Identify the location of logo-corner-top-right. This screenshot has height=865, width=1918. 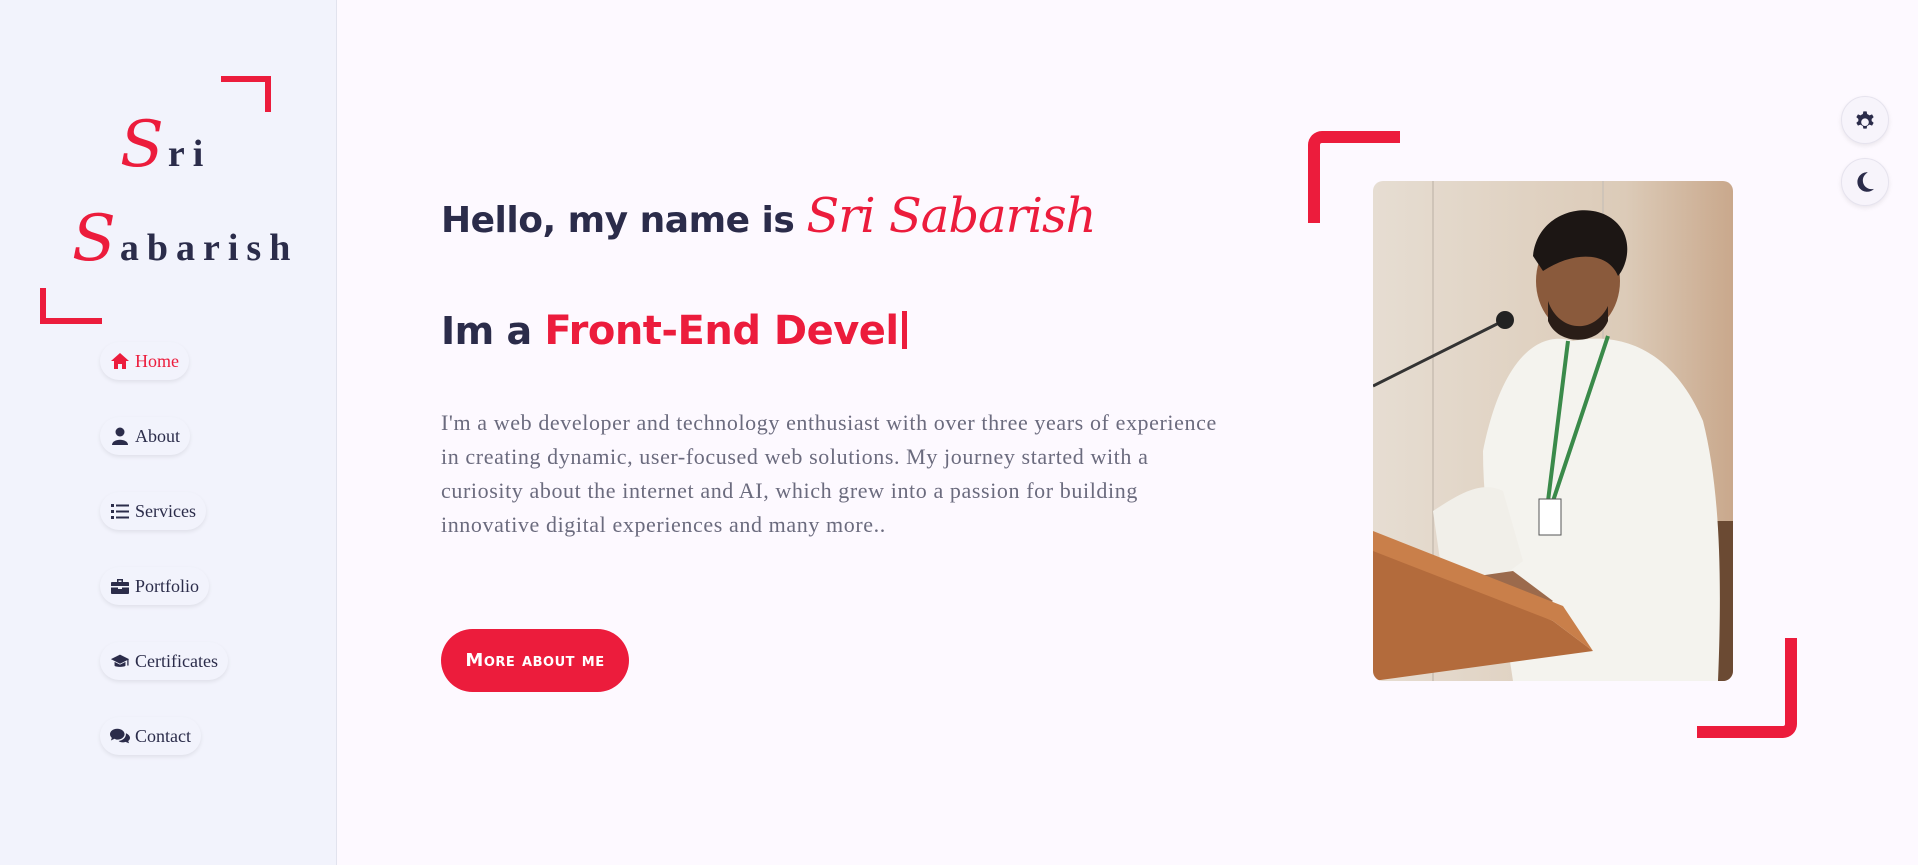
(246, 94).